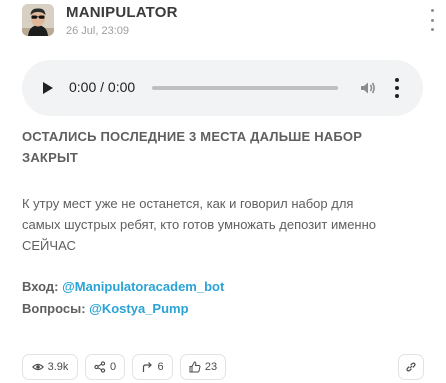 Image resolution: width=446 pixels, height=383 pixels. I want to click on audio-progress-bar, so click(245, 88).